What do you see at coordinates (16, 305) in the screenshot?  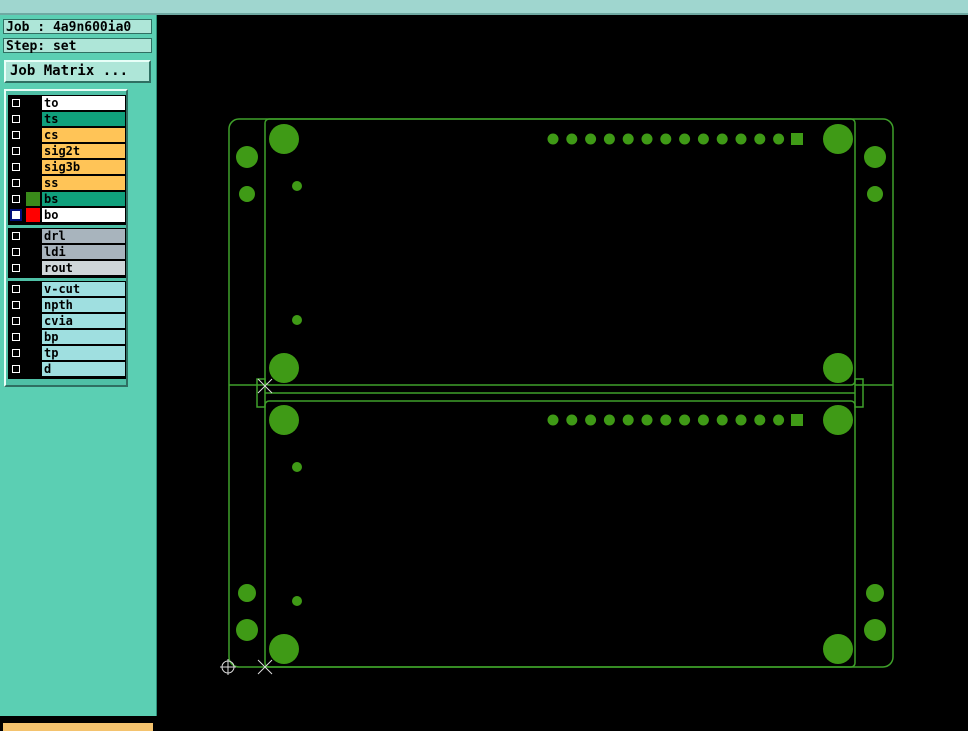 I see `layer-checkbox-npth` at bounding box center [16, 305].